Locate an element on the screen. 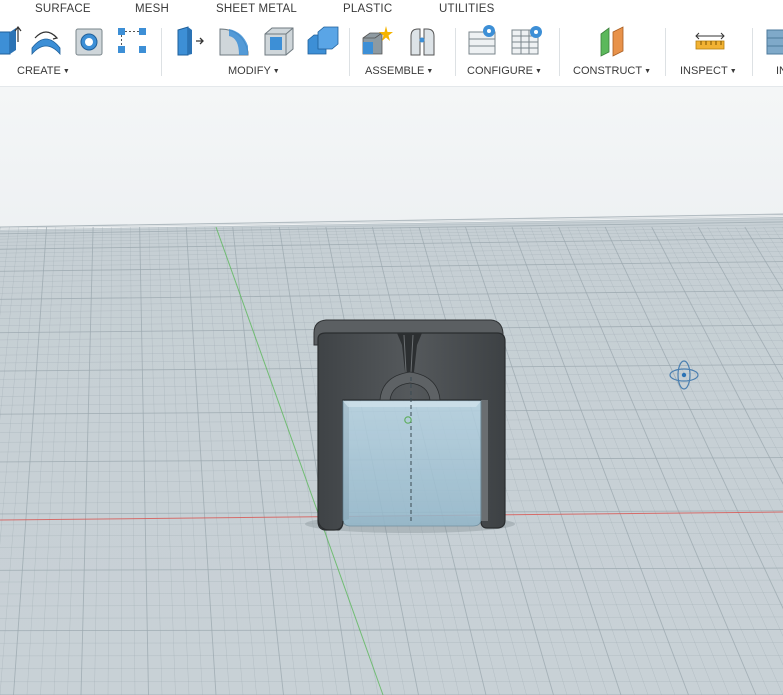 The width and height of the screenshot is (783, 695). measure-icon is located at coordinates (710, 41).